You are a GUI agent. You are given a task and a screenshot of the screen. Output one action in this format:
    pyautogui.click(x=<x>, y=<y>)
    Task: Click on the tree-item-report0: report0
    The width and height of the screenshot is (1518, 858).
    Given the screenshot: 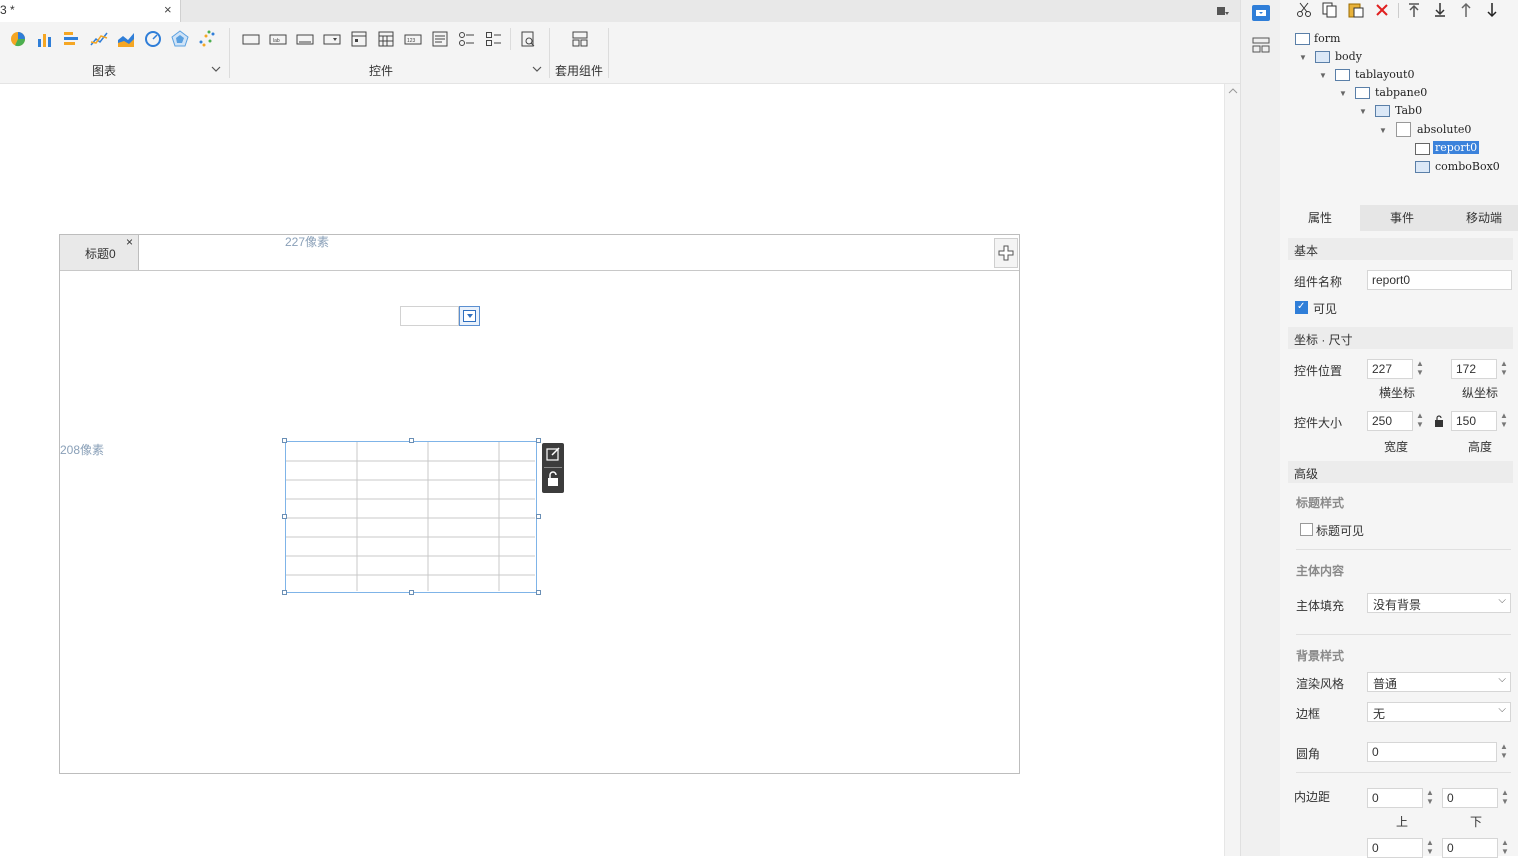 What is the action you would take?
    pyautogui.click(x=1456, y=147)
    